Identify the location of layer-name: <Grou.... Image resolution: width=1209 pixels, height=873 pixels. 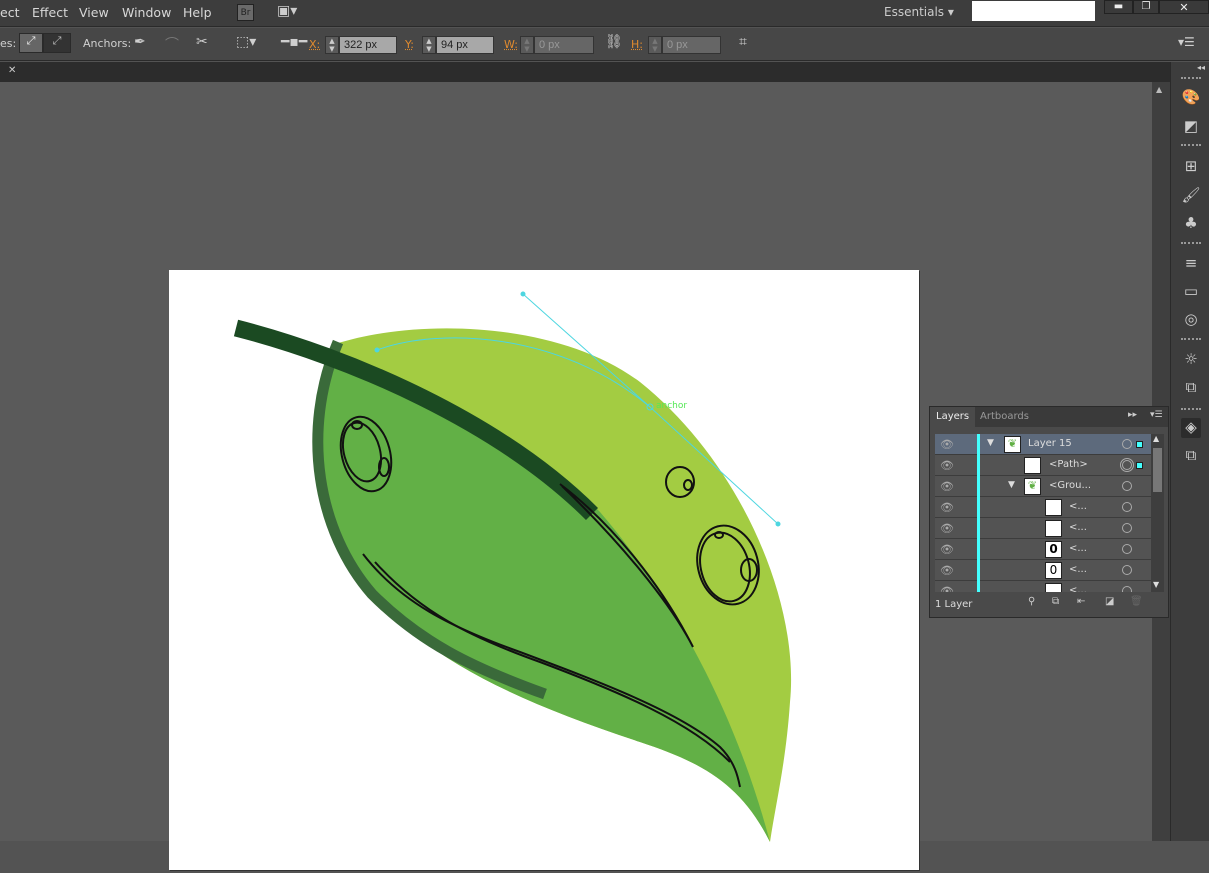
(1070, 485).